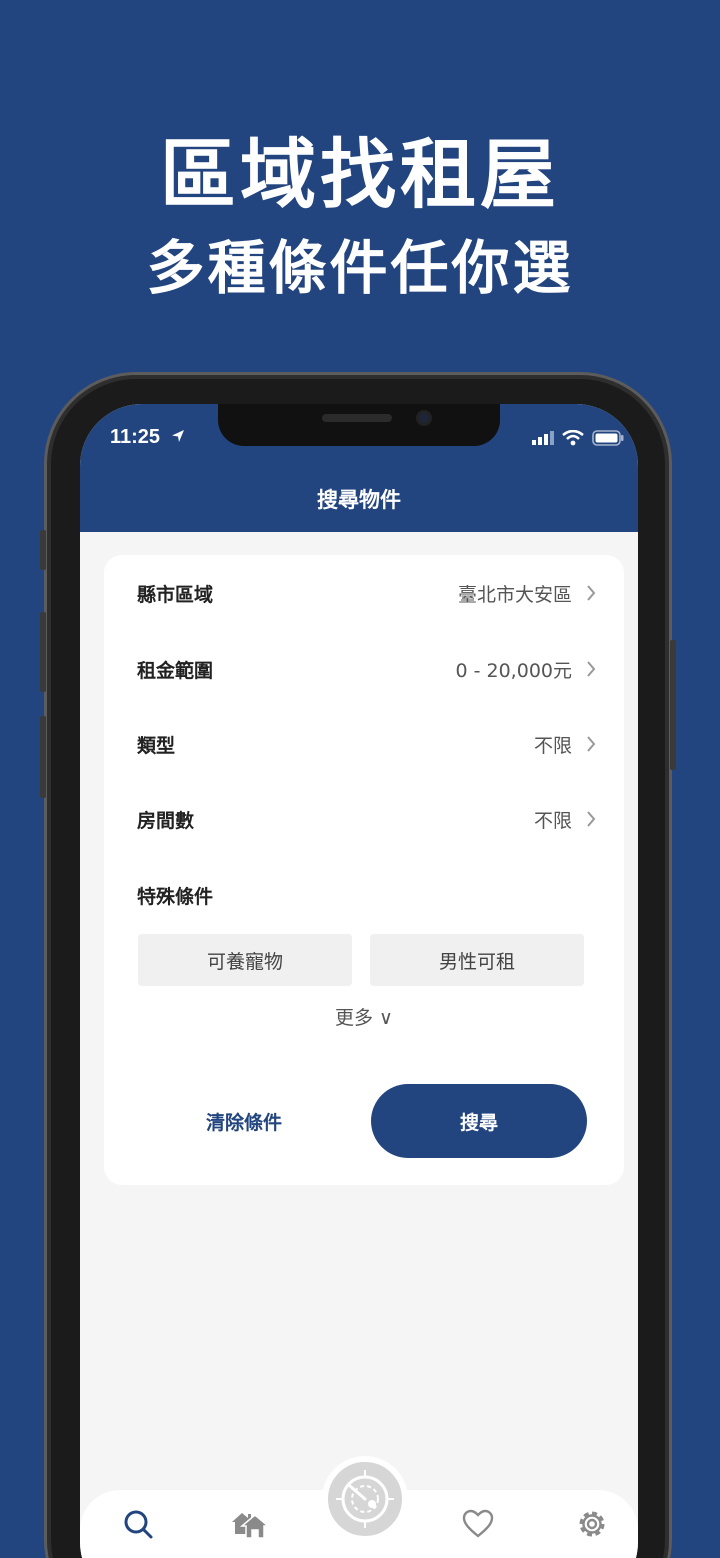 The width and height of the screenshot is (720, 1558). I want to click on search-icon, so click(138, 1524).